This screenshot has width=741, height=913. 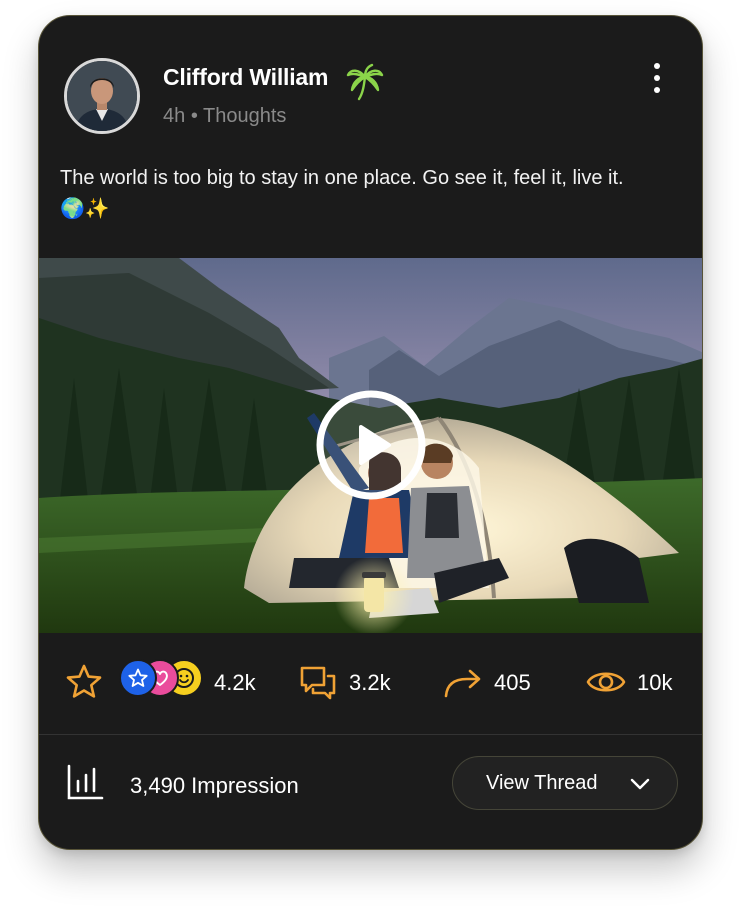 I want to click on eye-icon, so click(x=606, y=682).